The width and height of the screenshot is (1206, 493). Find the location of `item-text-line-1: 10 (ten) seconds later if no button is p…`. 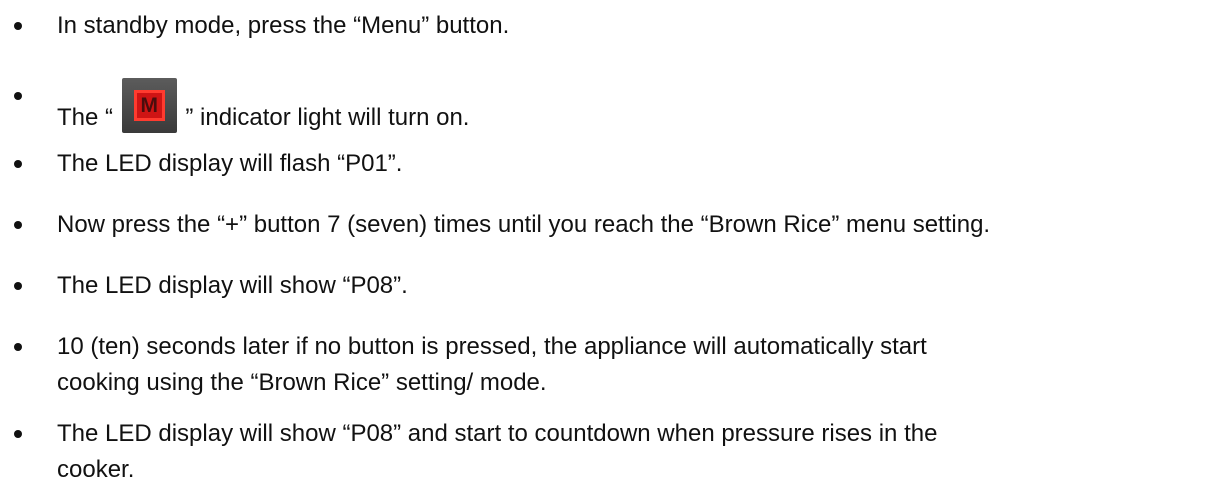

item-text-line-1: 10 (ten) seconds later if no button is p… is located at coordinates (492, 346).